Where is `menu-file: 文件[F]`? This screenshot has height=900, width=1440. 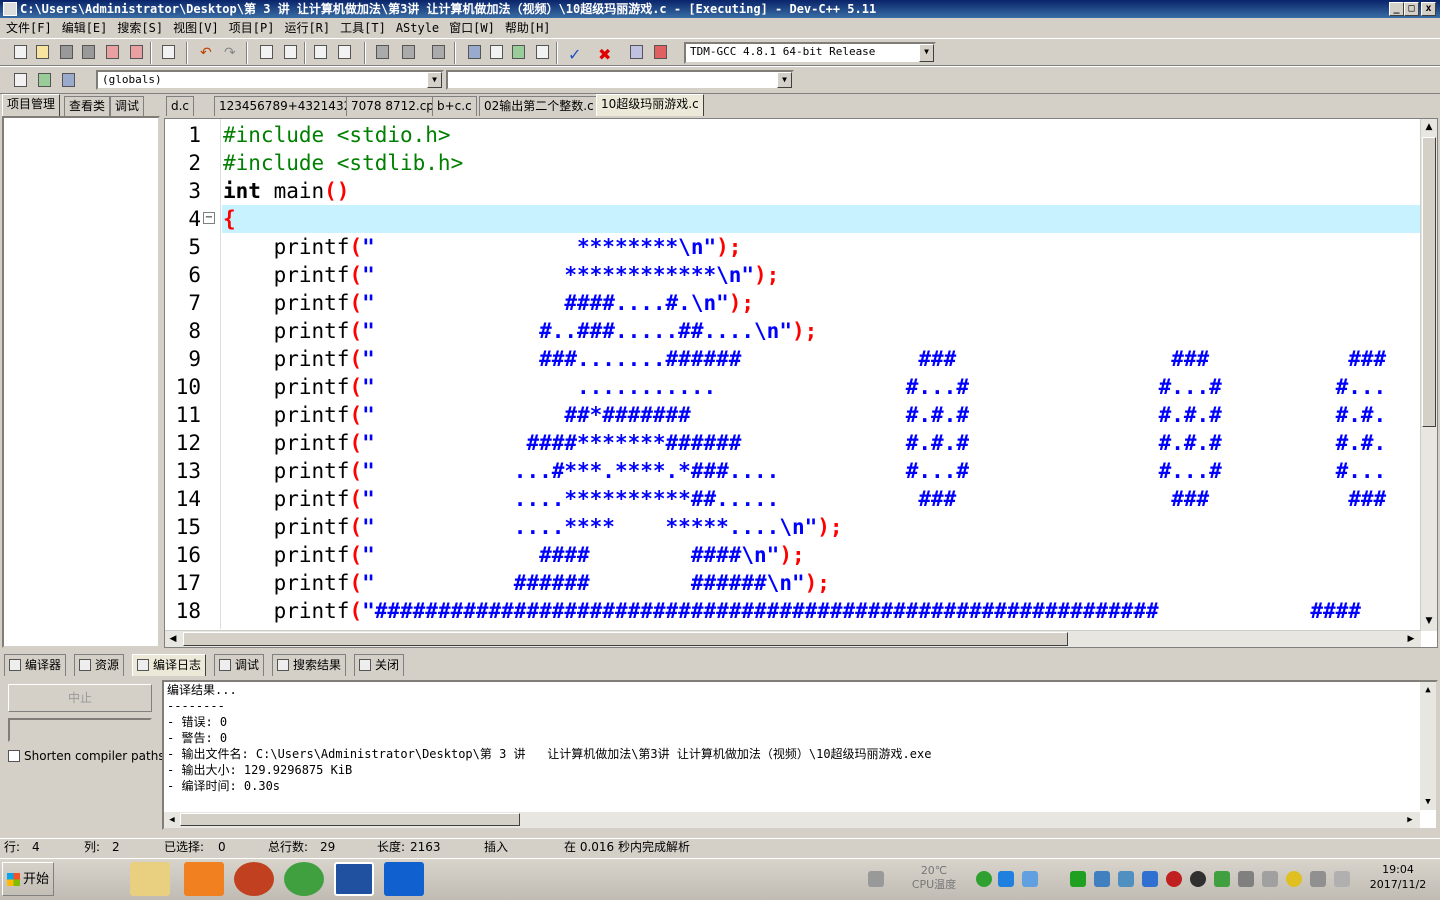
menu-file: 文件[F] is located at coordinates (28, 28).